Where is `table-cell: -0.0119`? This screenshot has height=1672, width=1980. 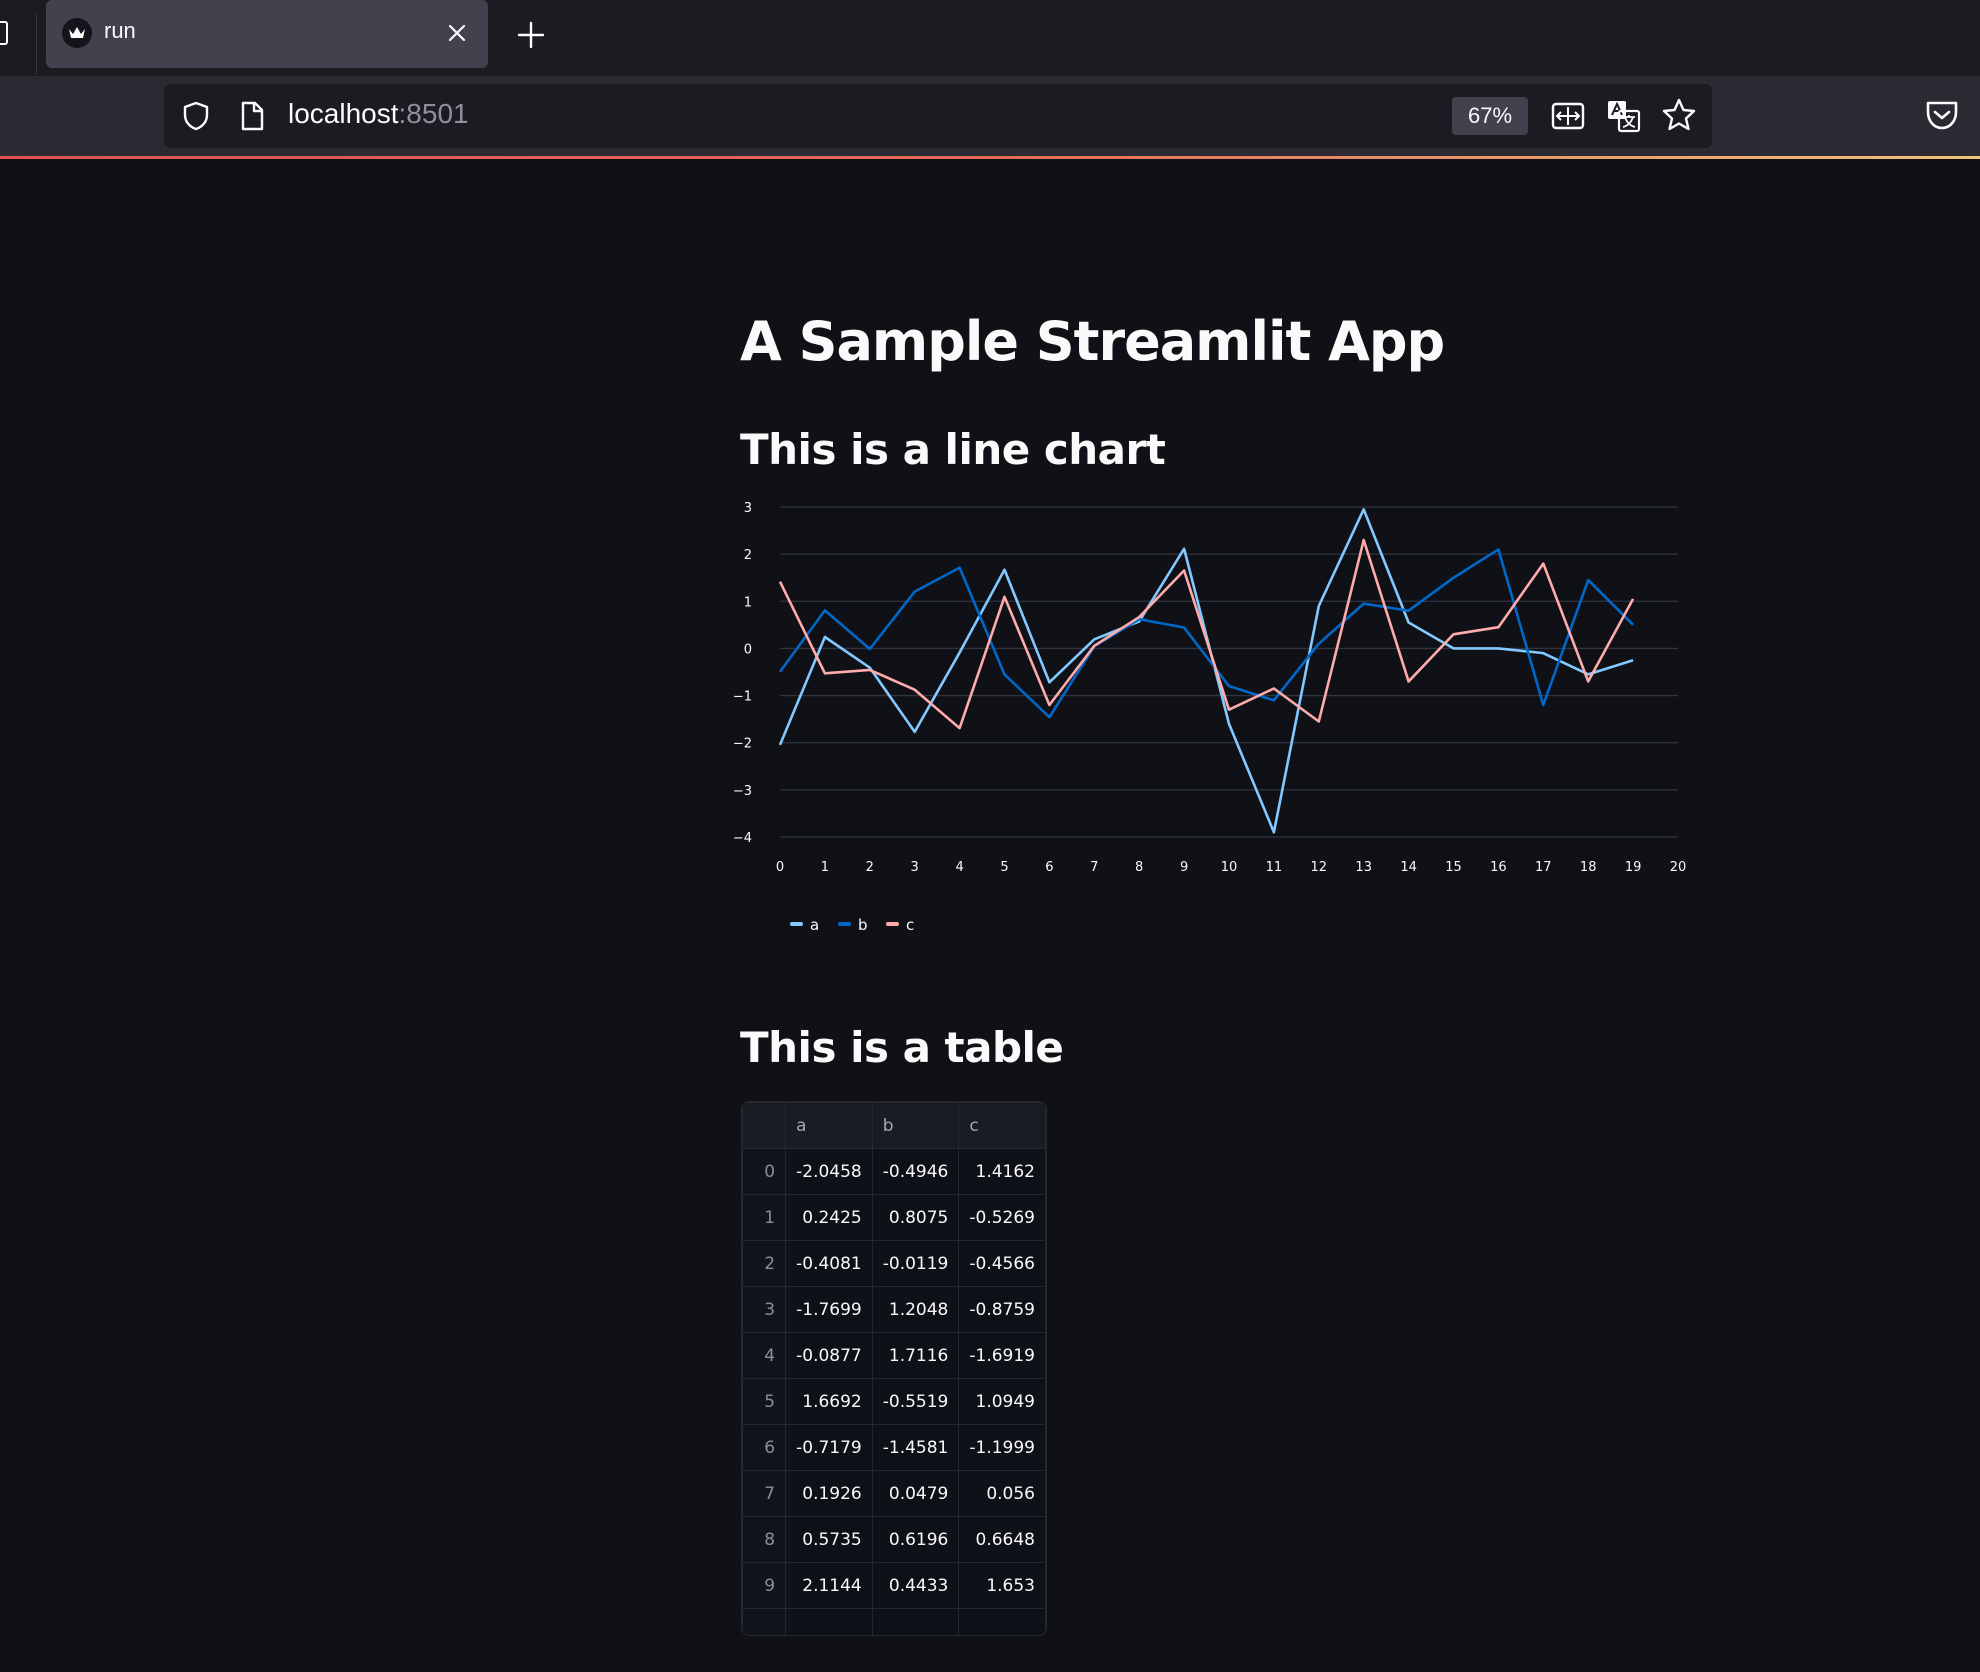
table-cell: -0.0119 is located at coordinates (915, 1263).